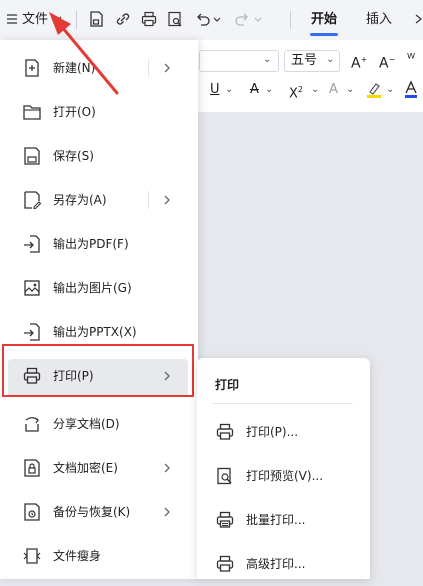 The width and height of the screenshot is (423, 586). Describe the element at coordinates (12, 19) in the screenshot. I see `hamburger-menu-icon` at that location.